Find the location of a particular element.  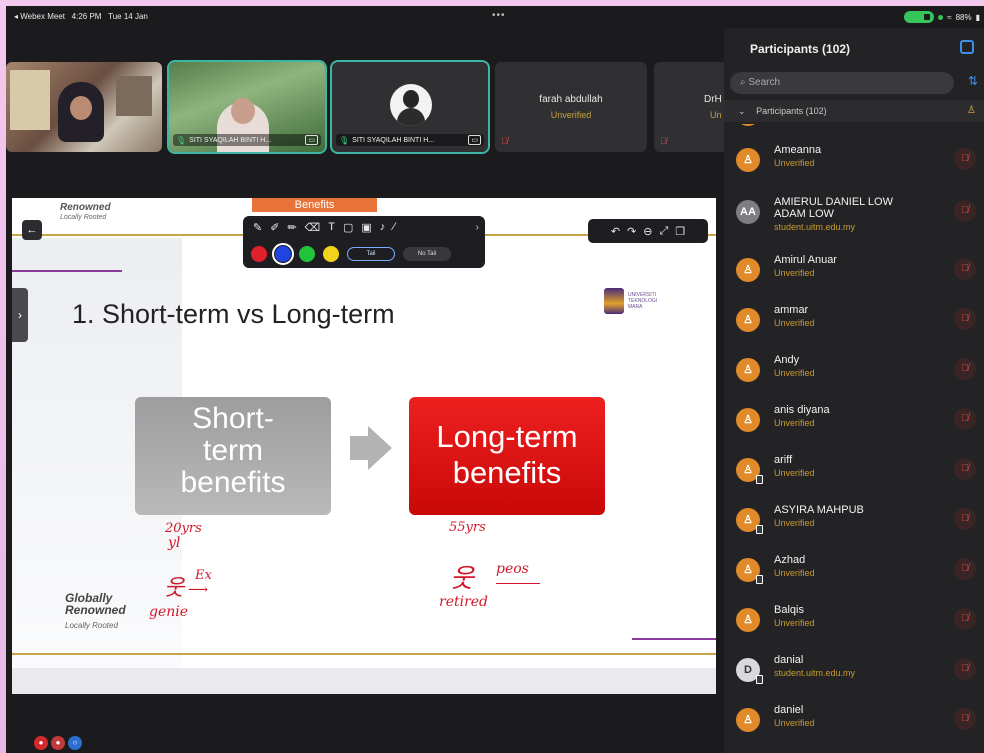

participant-status: student.uitm.edu.my is located at coordinates (815, 227).